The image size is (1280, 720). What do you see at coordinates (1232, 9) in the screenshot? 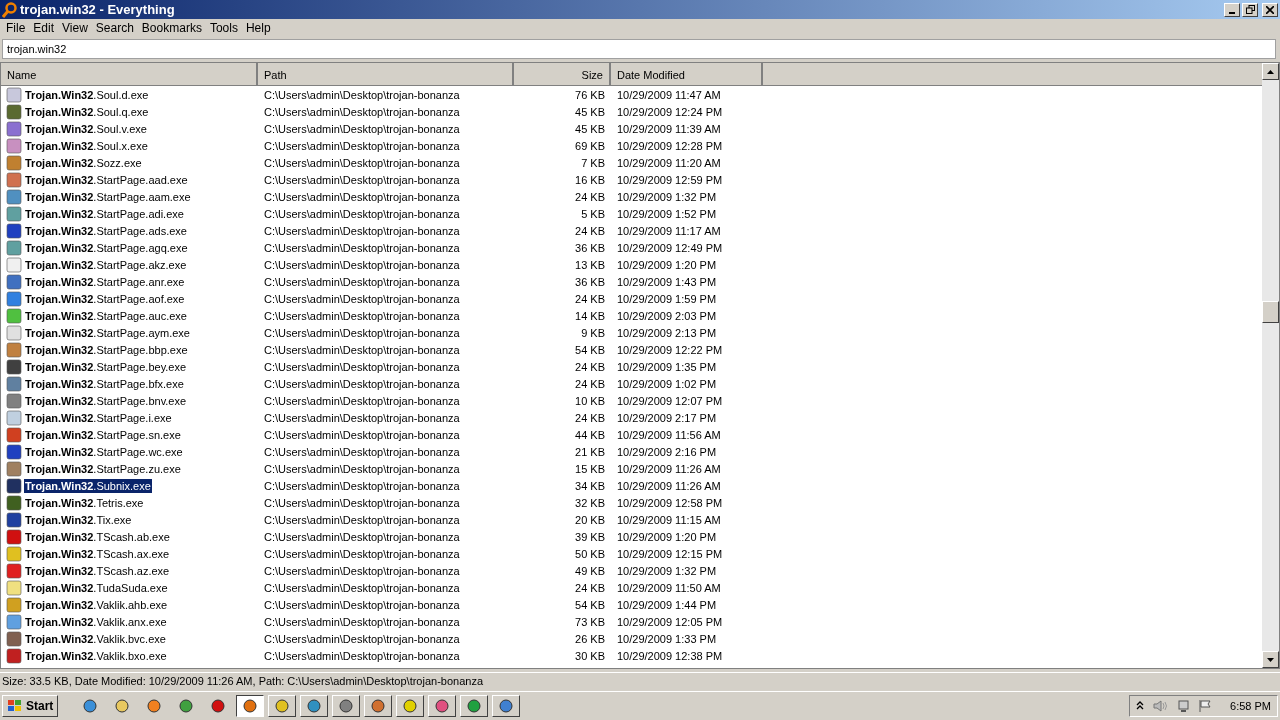
I see `minimize-button` at bounding box center [1232, 9].